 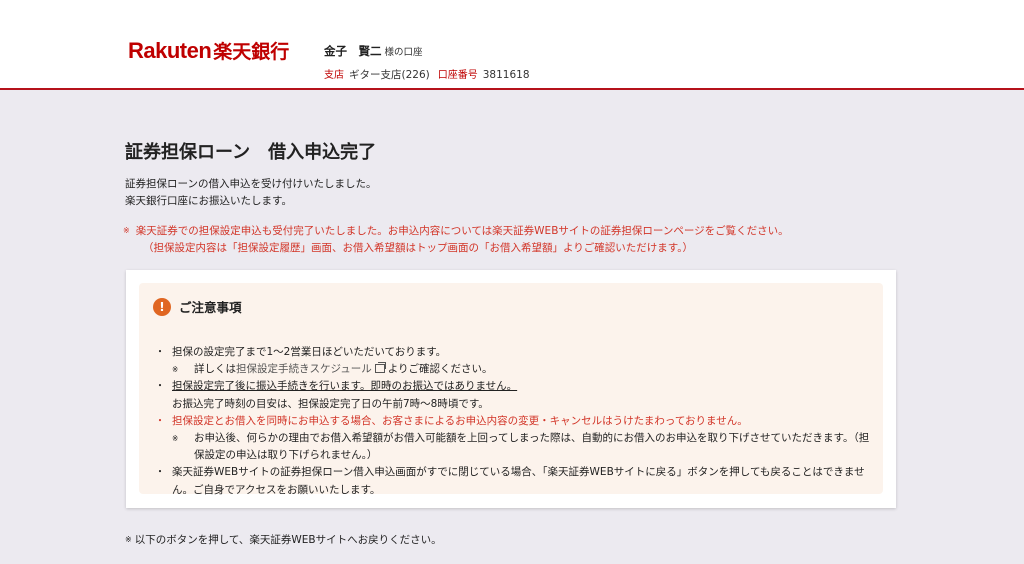 What do you see at coordinates (334, 75) in the screenshot?
I see `branch-label: 支店` at bounding box center [334, 75].